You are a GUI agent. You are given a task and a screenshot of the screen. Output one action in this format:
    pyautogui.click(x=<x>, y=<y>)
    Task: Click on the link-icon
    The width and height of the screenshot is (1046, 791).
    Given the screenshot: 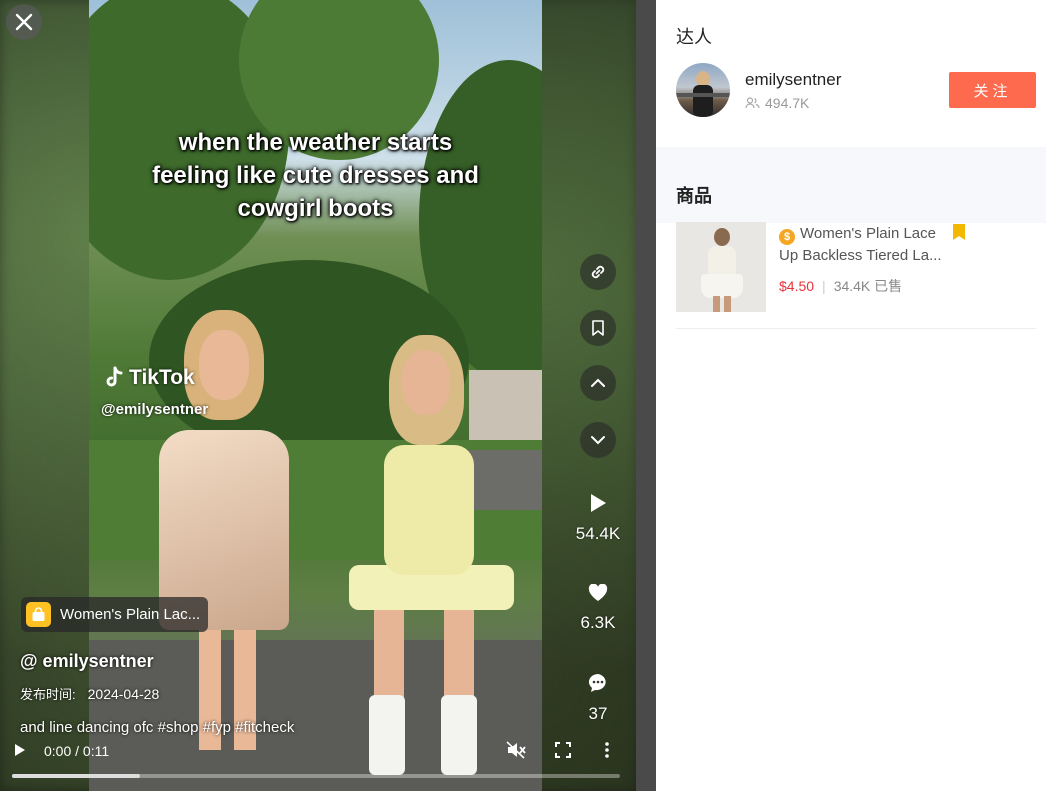 What is the action you would take?
    pyautogui.click(x=598, y=272)
    